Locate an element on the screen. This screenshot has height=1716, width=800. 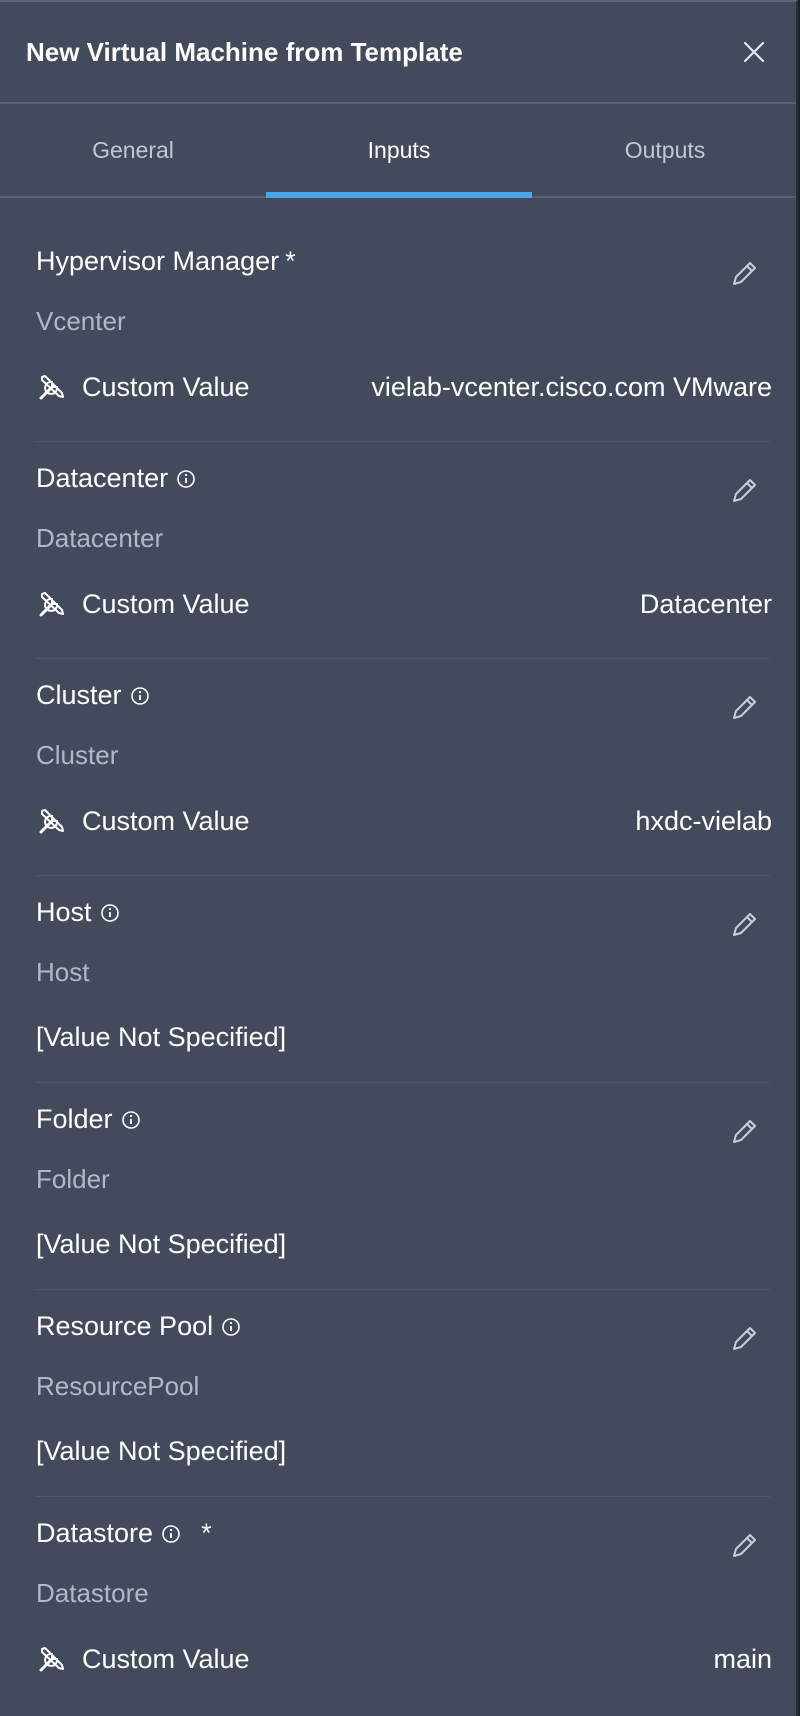
input-value: Datacenter is located at coordinates (705, 603).